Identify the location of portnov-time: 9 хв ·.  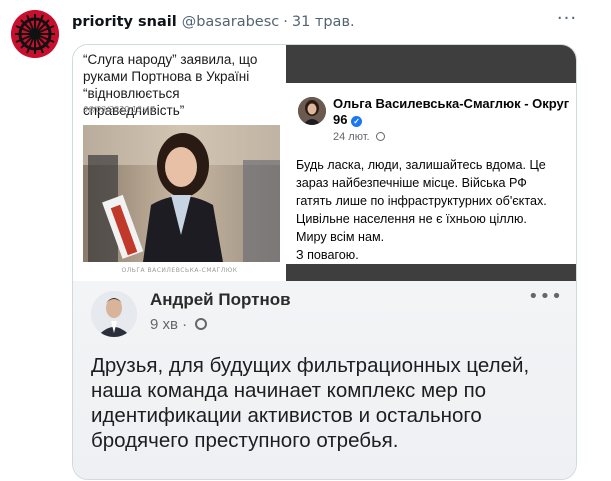
(179, 324).